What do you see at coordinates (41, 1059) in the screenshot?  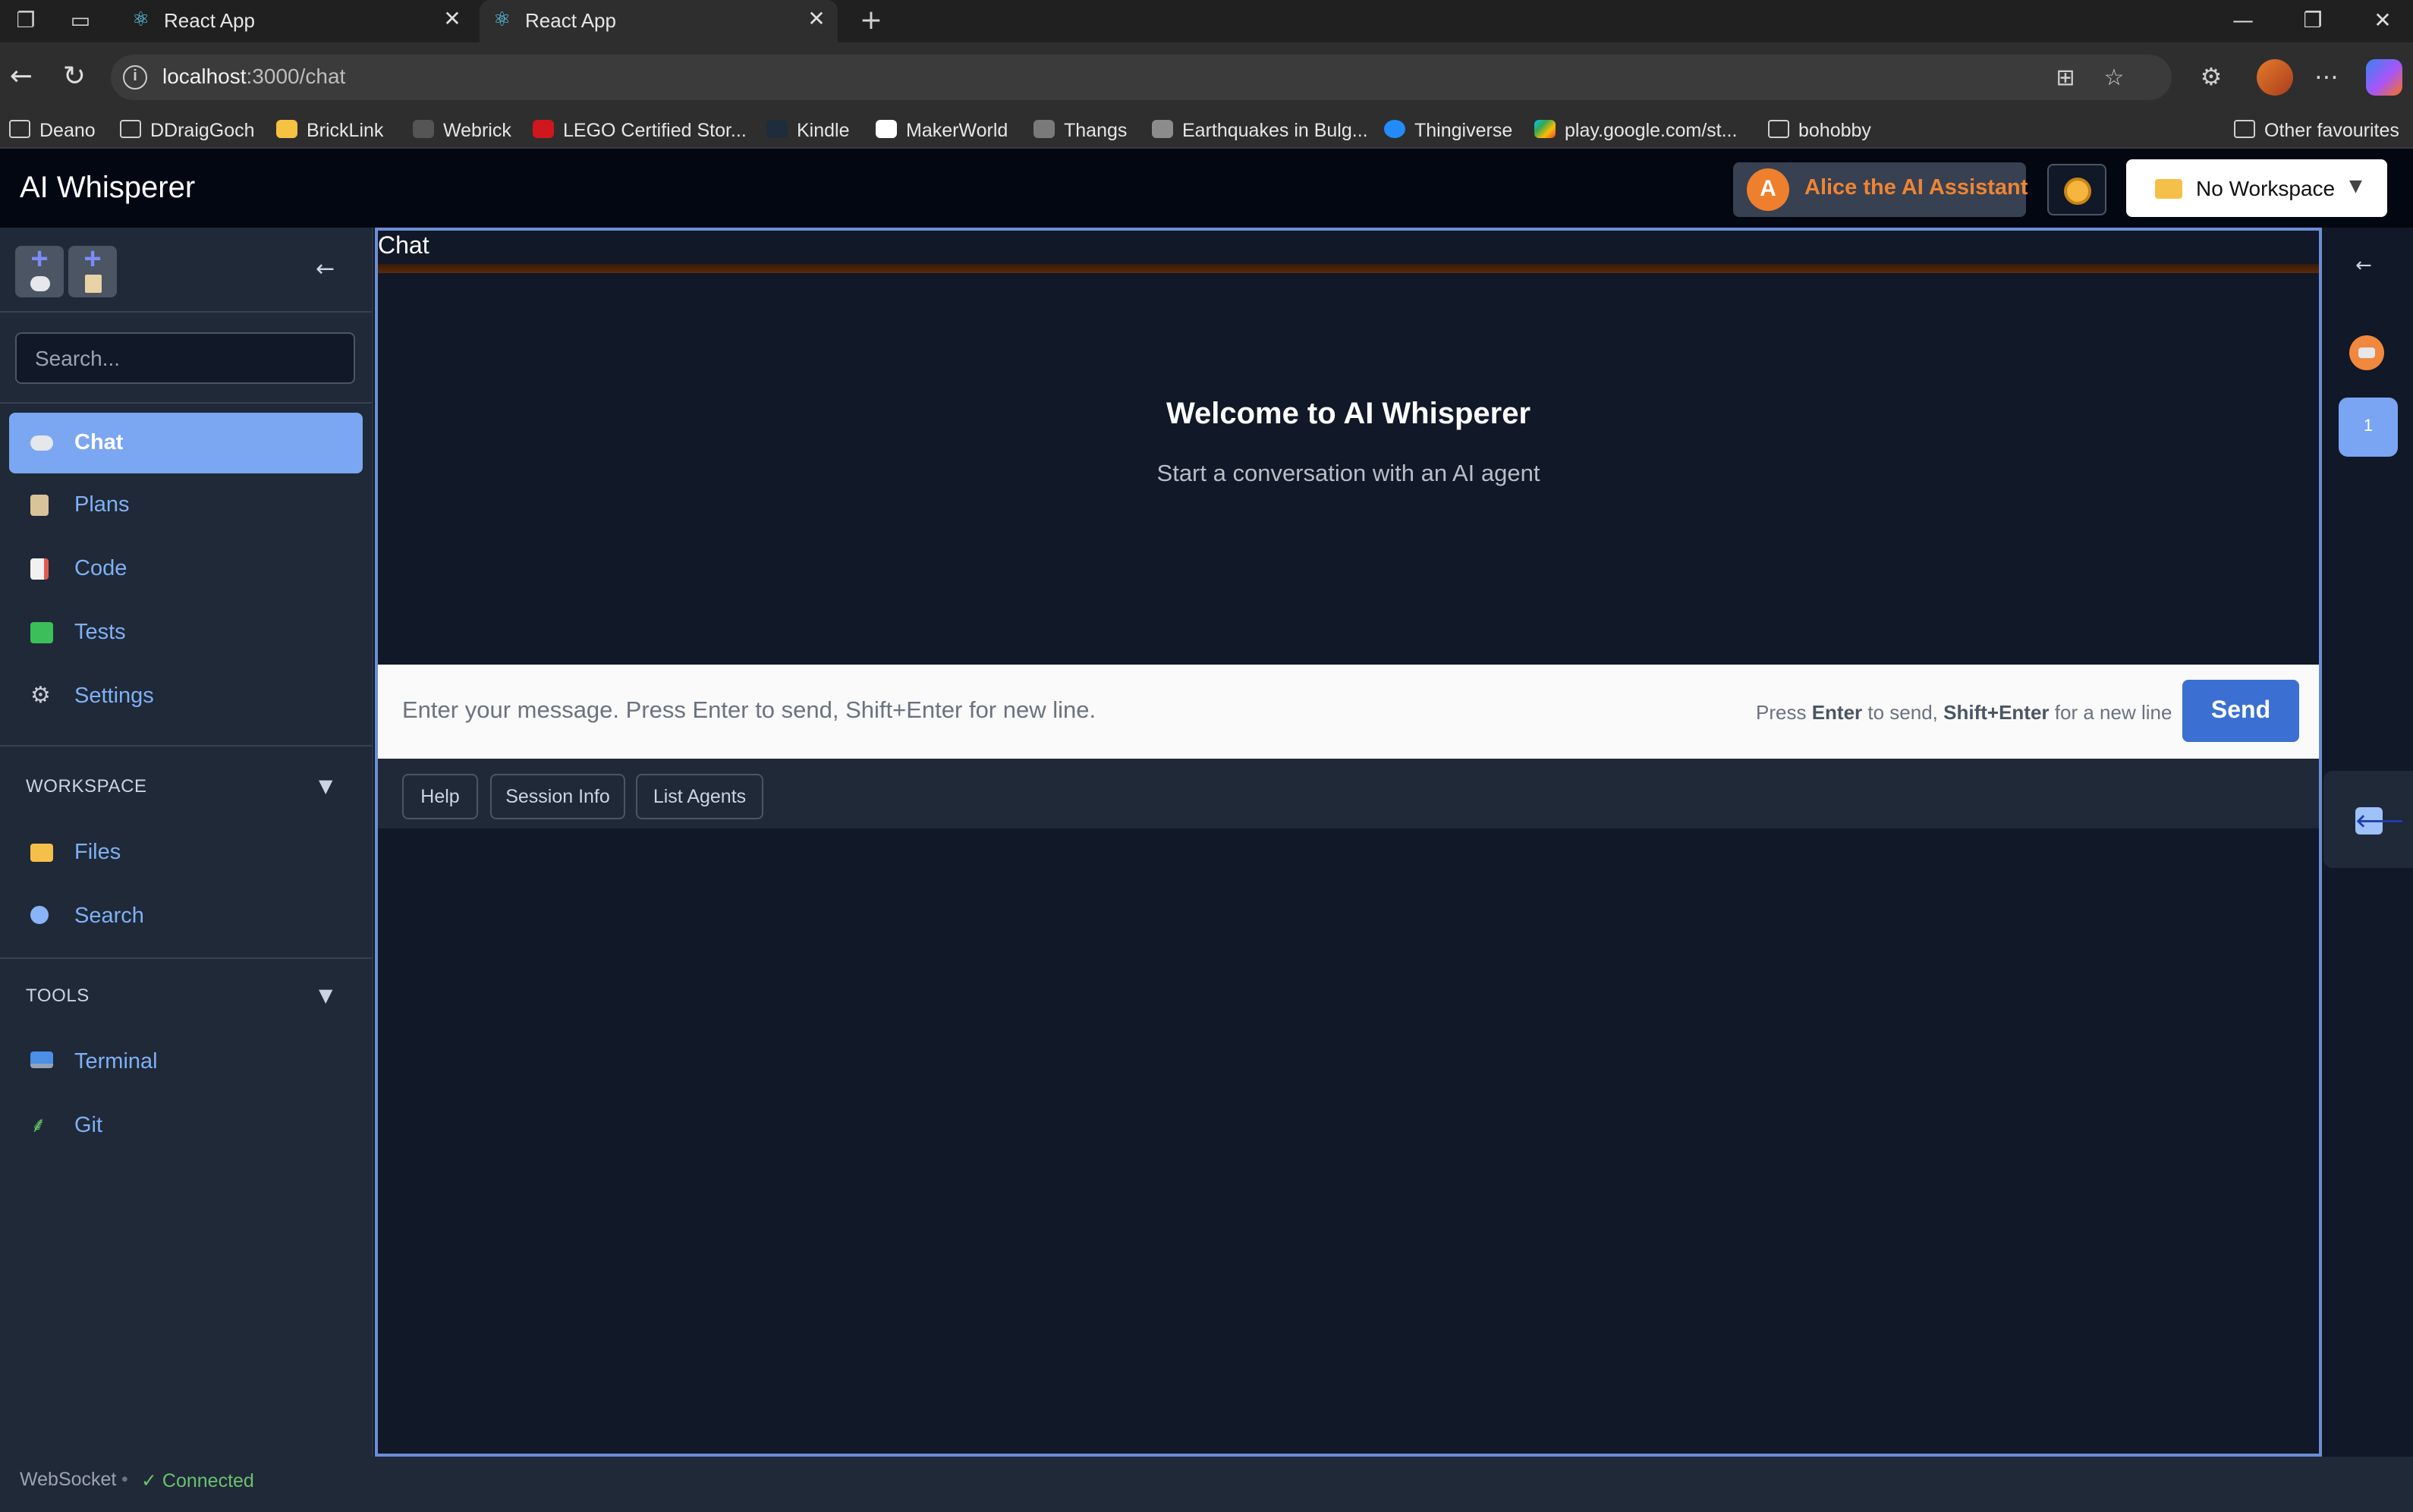 I see `monitor-icon` at bounding box center [41, 1059].